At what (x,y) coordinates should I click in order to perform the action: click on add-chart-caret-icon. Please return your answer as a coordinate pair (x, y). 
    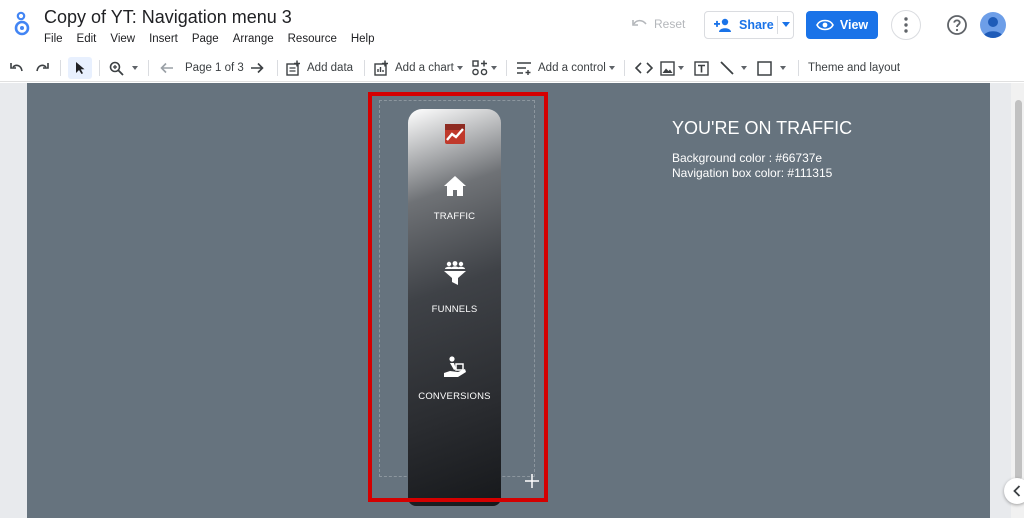
    Looking at the image, I should click on (459, 68).